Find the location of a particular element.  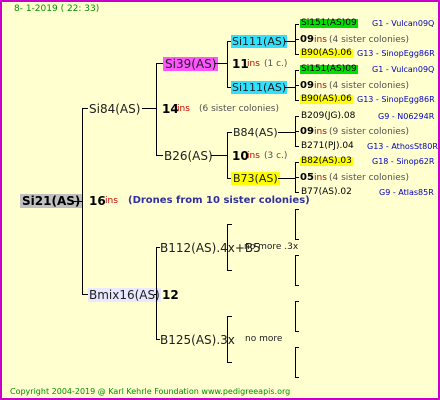

si84-note: (6 sister colonies) is located at coordinates (239, 109).